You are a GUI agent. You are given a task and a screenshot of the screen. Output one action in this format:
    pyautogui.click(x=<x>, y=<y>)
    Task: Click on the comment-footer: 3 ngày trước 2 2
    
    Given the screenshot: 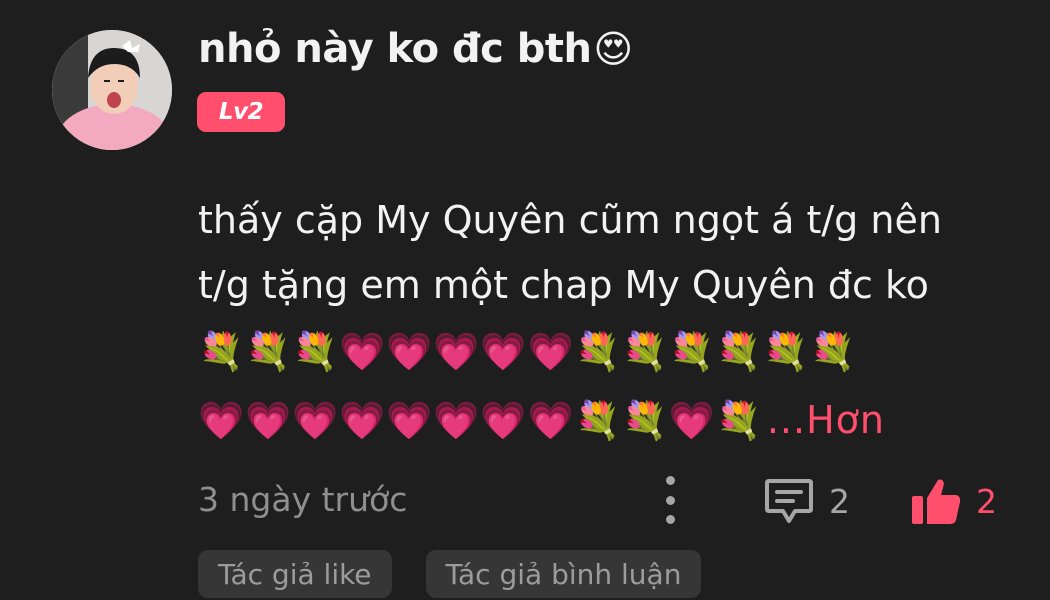 What is the action you would take?
    pyautogui.click(x=608, y=502)
    